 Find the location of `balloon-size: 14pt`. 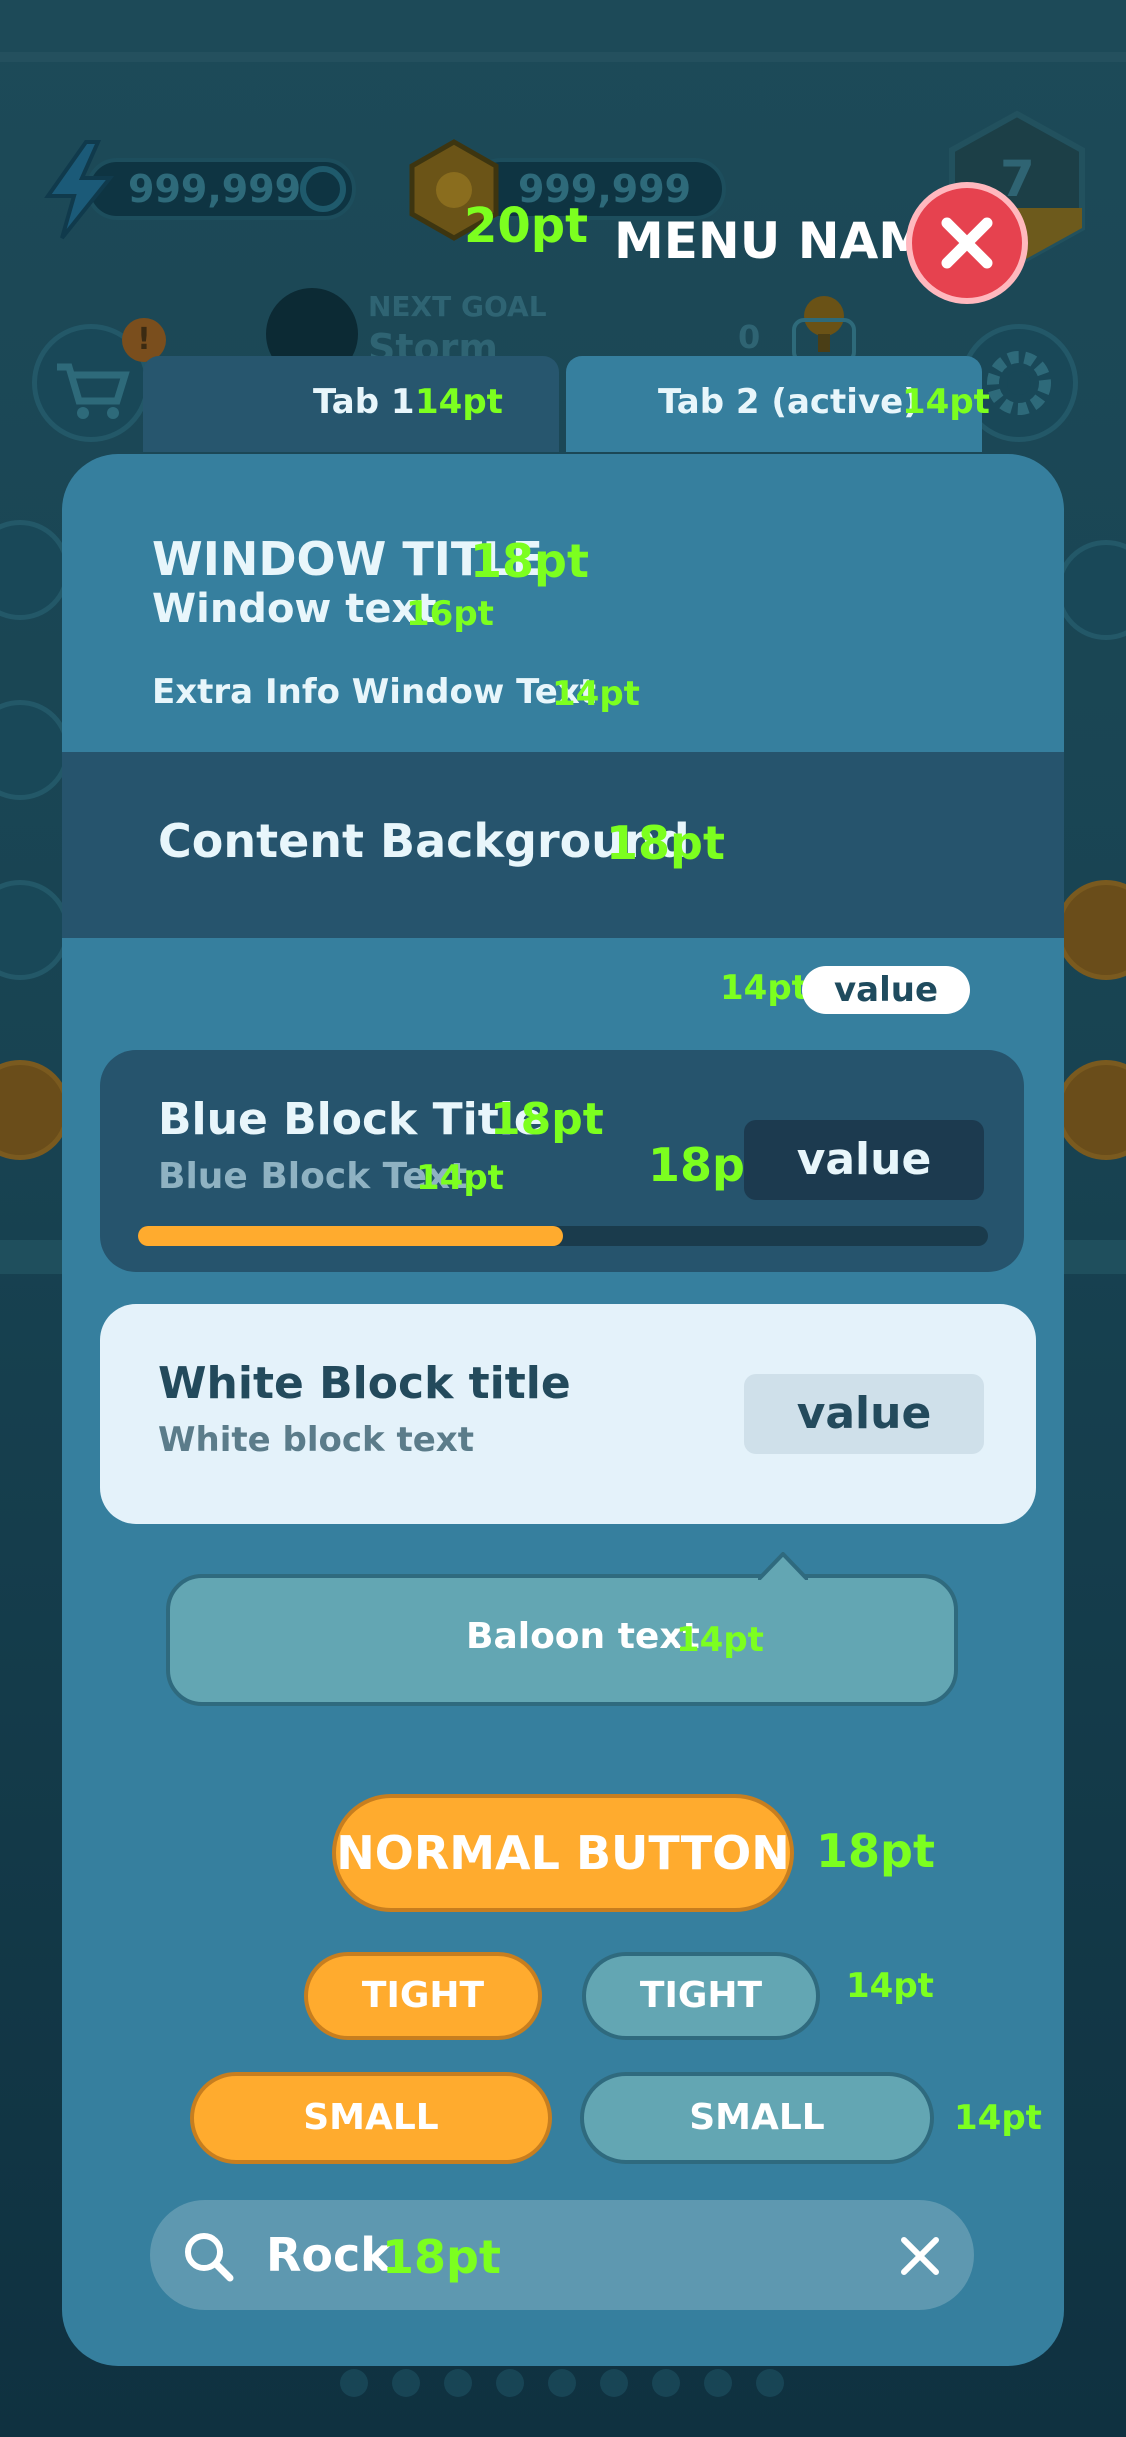

balloon-size: 14pt is located at coordinates (720, 1640).